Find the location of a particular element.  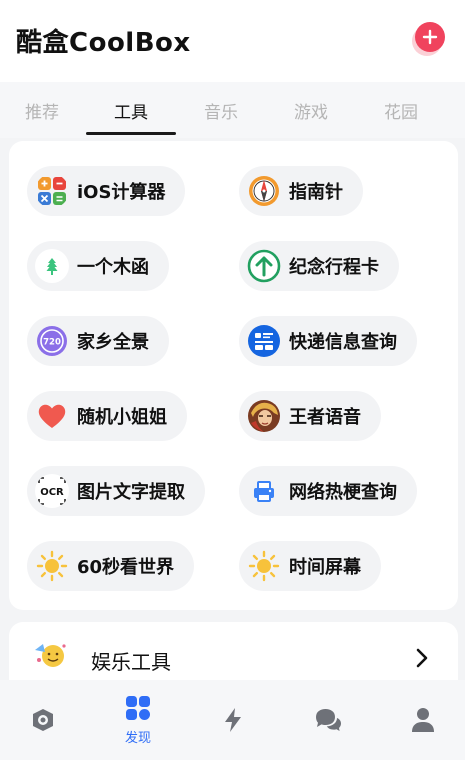

nav-chat is located at coordinates (328, 720).